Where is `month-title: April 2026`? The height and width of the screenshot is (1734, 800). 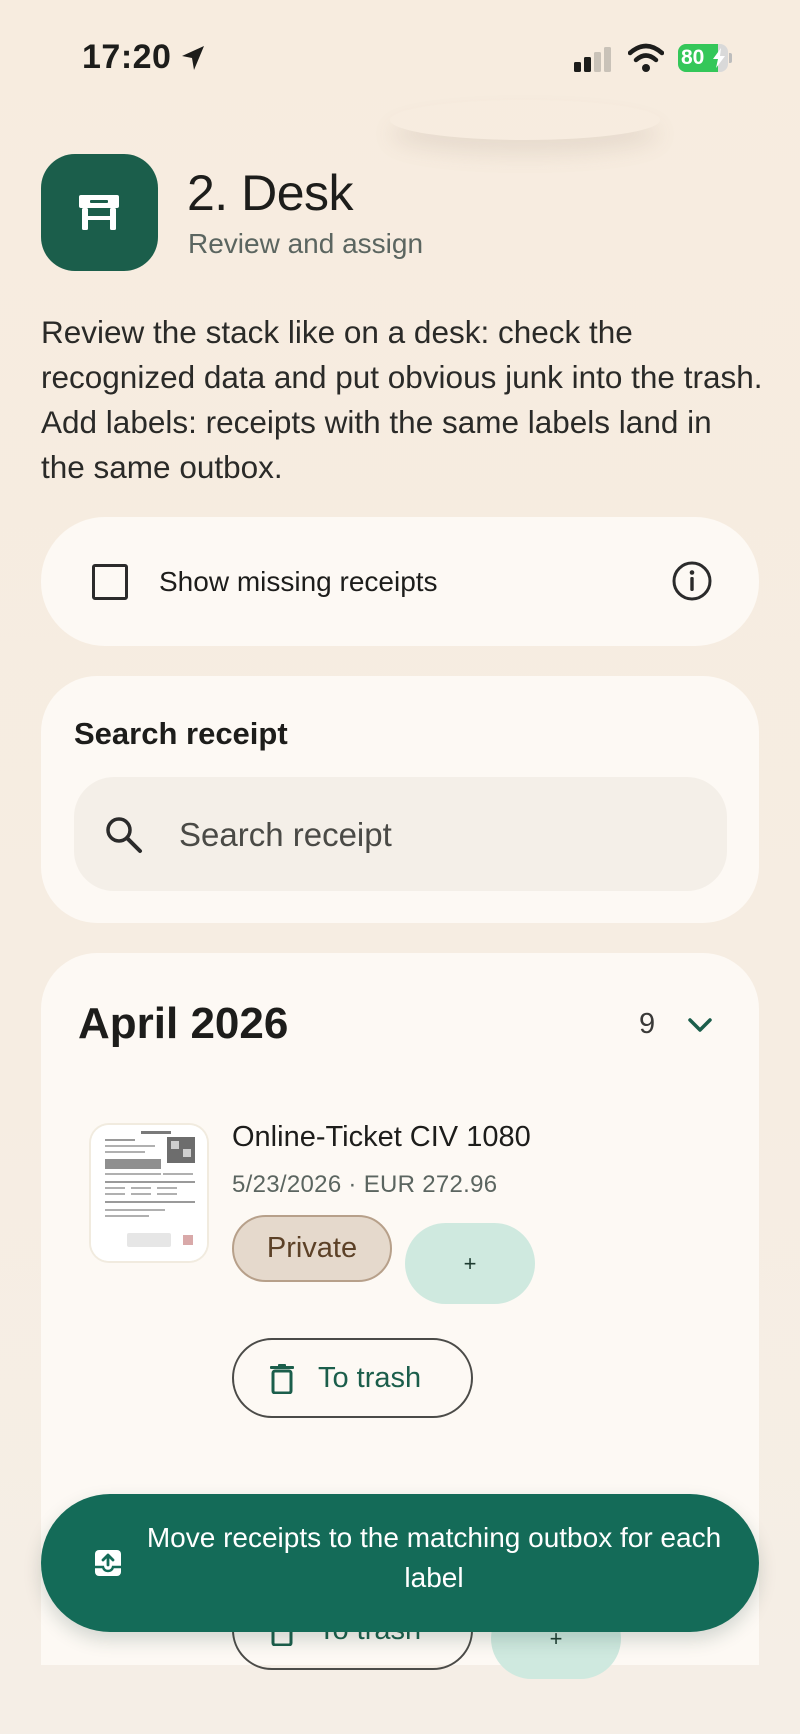 month-title: April 2026 is located at coordinates (183, 1023).